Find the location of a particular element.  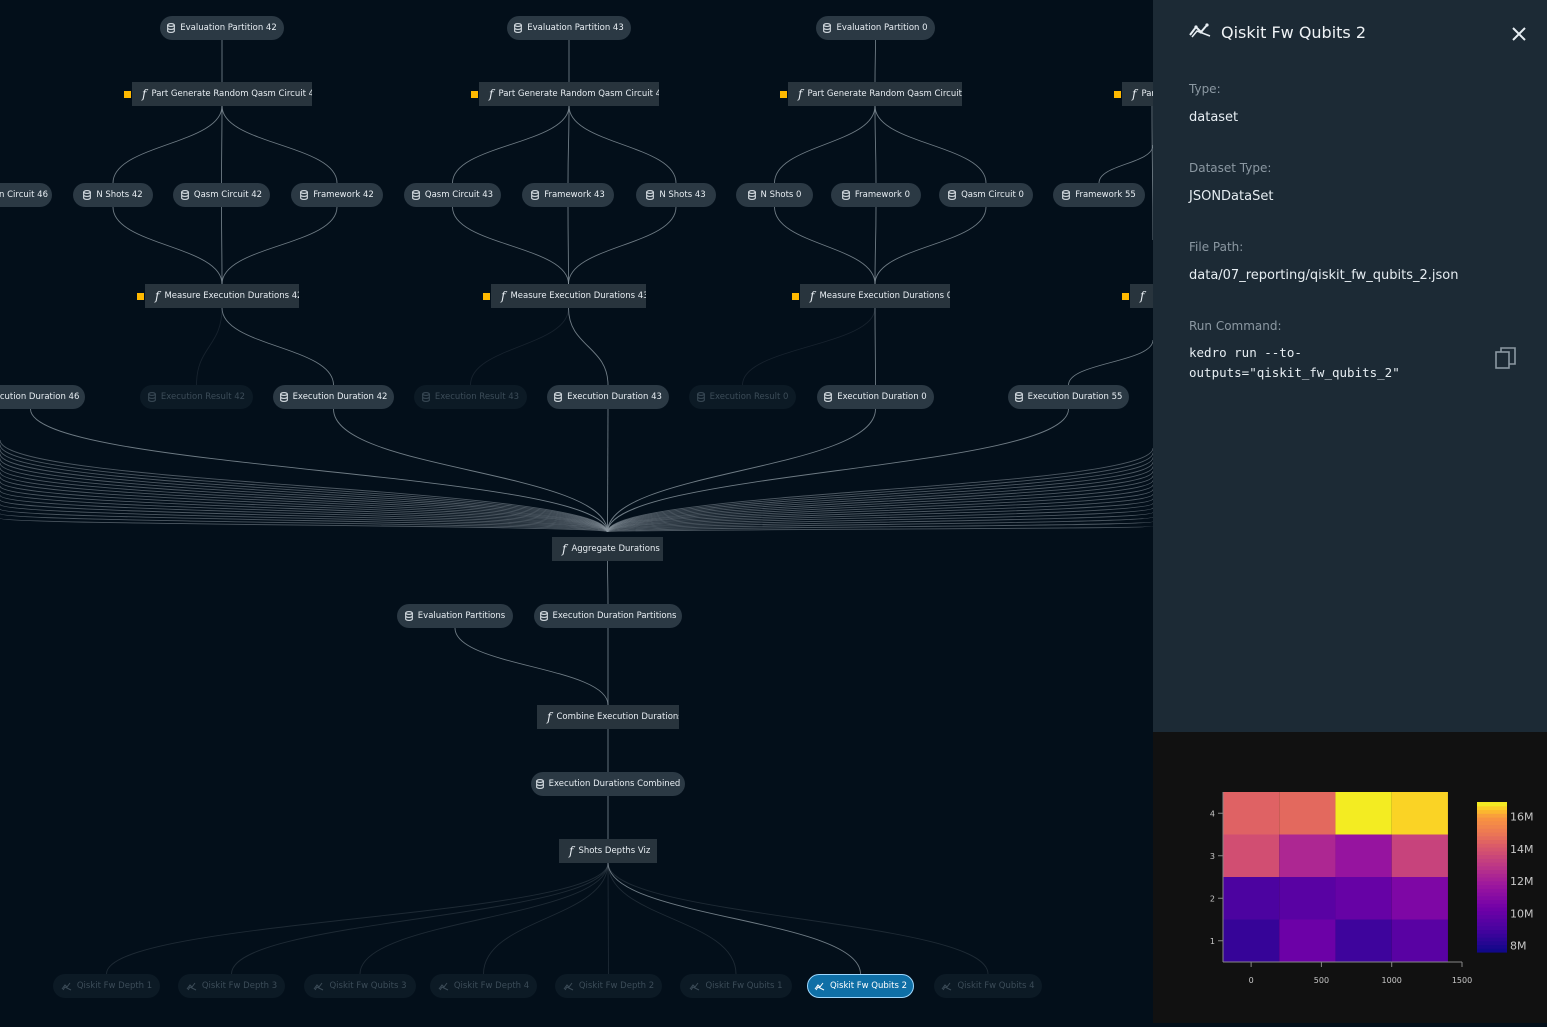

dataset-node: Qiskit Fw Depth 3 is located at coordinates (231, 986).